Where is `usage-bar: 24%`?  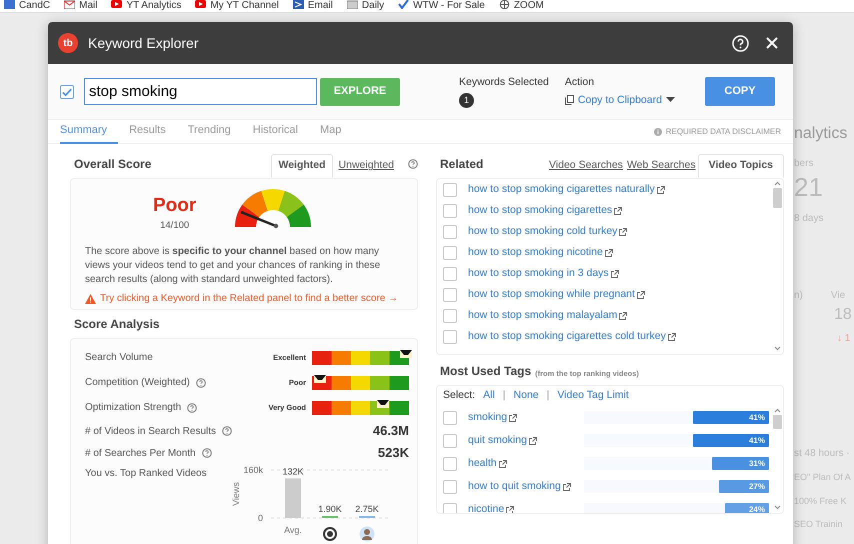
usage-bar: 24% is located at coordinates (746, 508).